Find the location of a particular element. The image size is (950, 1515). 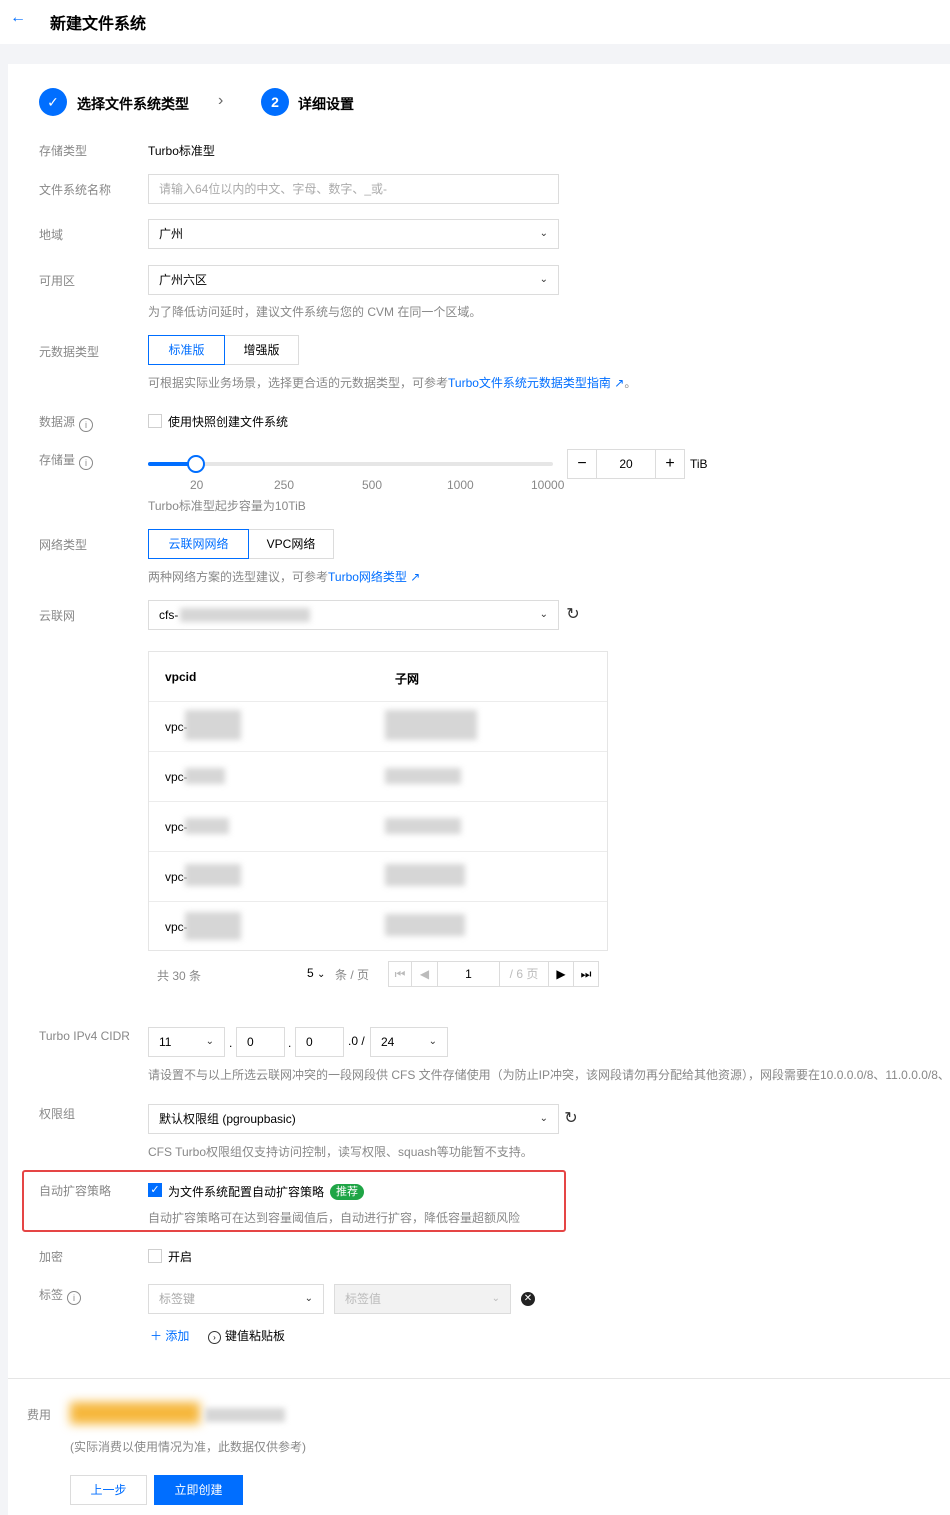

last-page-icon: ⏭ is located at coordinates (586, 974).